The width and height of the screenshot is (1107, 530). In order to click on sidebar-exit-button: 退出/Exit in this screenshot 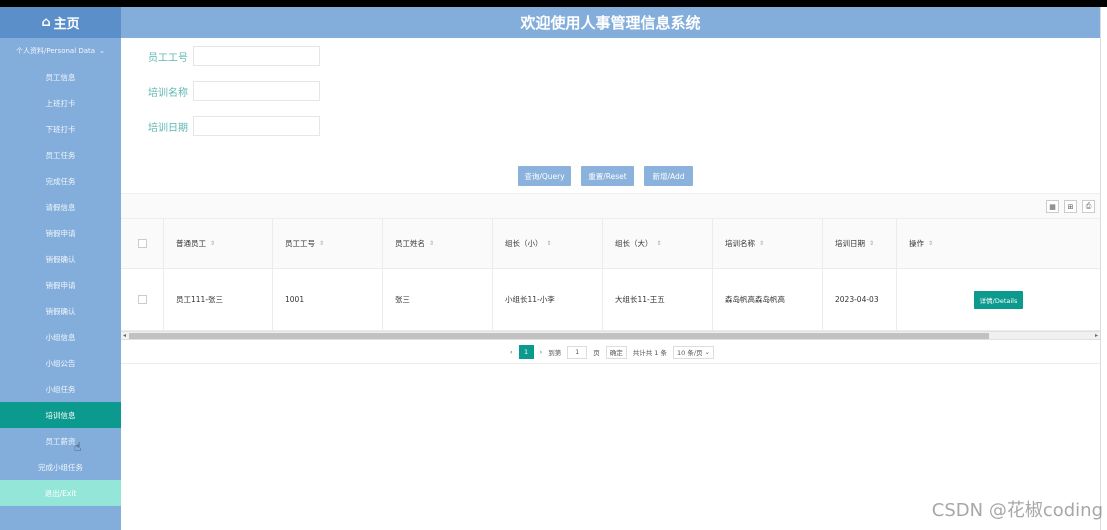, I will do `click(60, 493)`.